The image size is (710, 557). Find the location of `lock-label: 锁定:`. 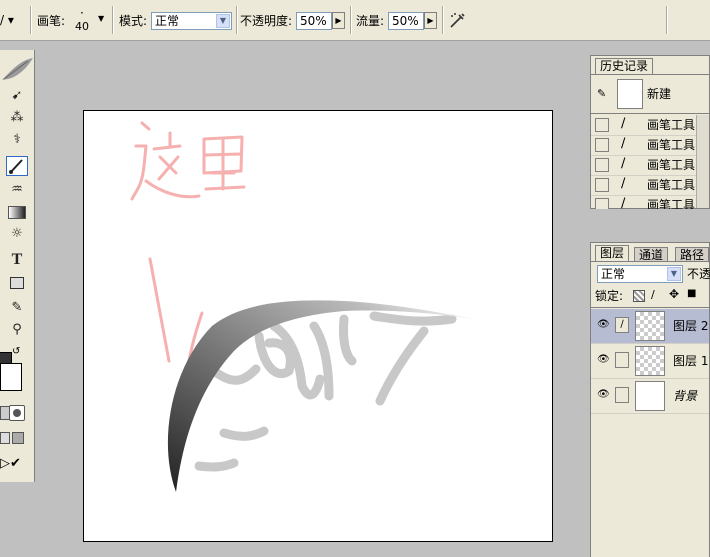

lock-label: 锁定: is located at coordinates (609, 296).